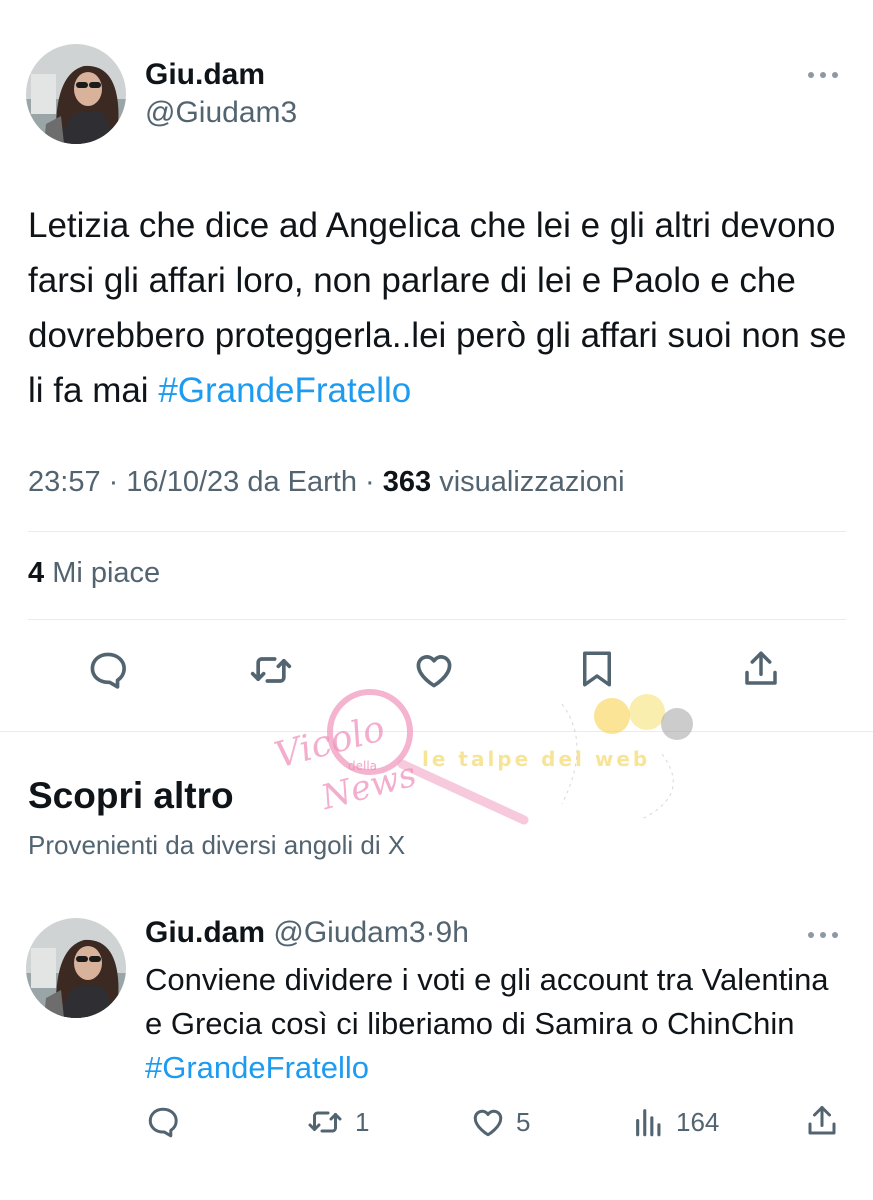  Describe the element at coordinates (452, 932) in the screenshot. I see `tweet-age: 9h` at that location.